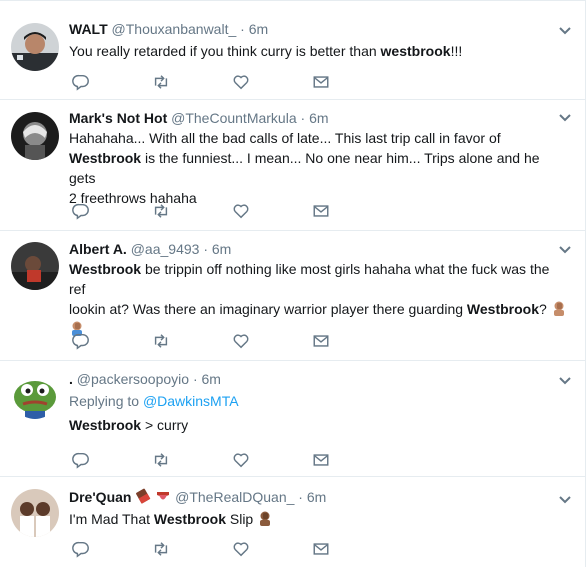 This screenshot has width=588, height=568. I want to click on user-handle: @packersoopoyio, so click(133, 379).